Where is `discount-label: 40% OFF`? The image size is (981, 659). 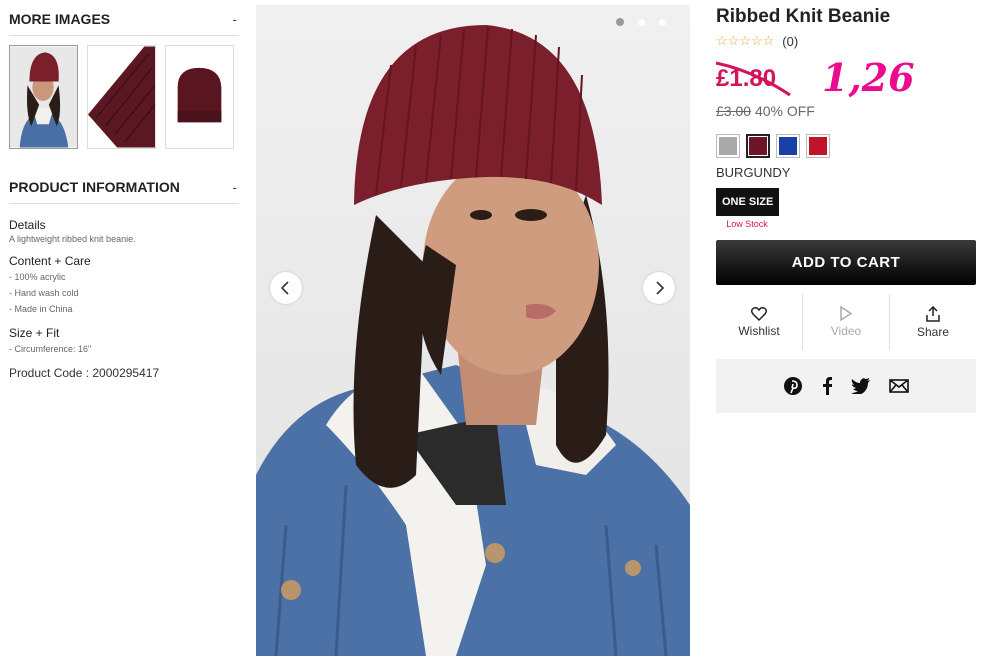 discount-label: 40% OFF is located at coordinates (784, 111).